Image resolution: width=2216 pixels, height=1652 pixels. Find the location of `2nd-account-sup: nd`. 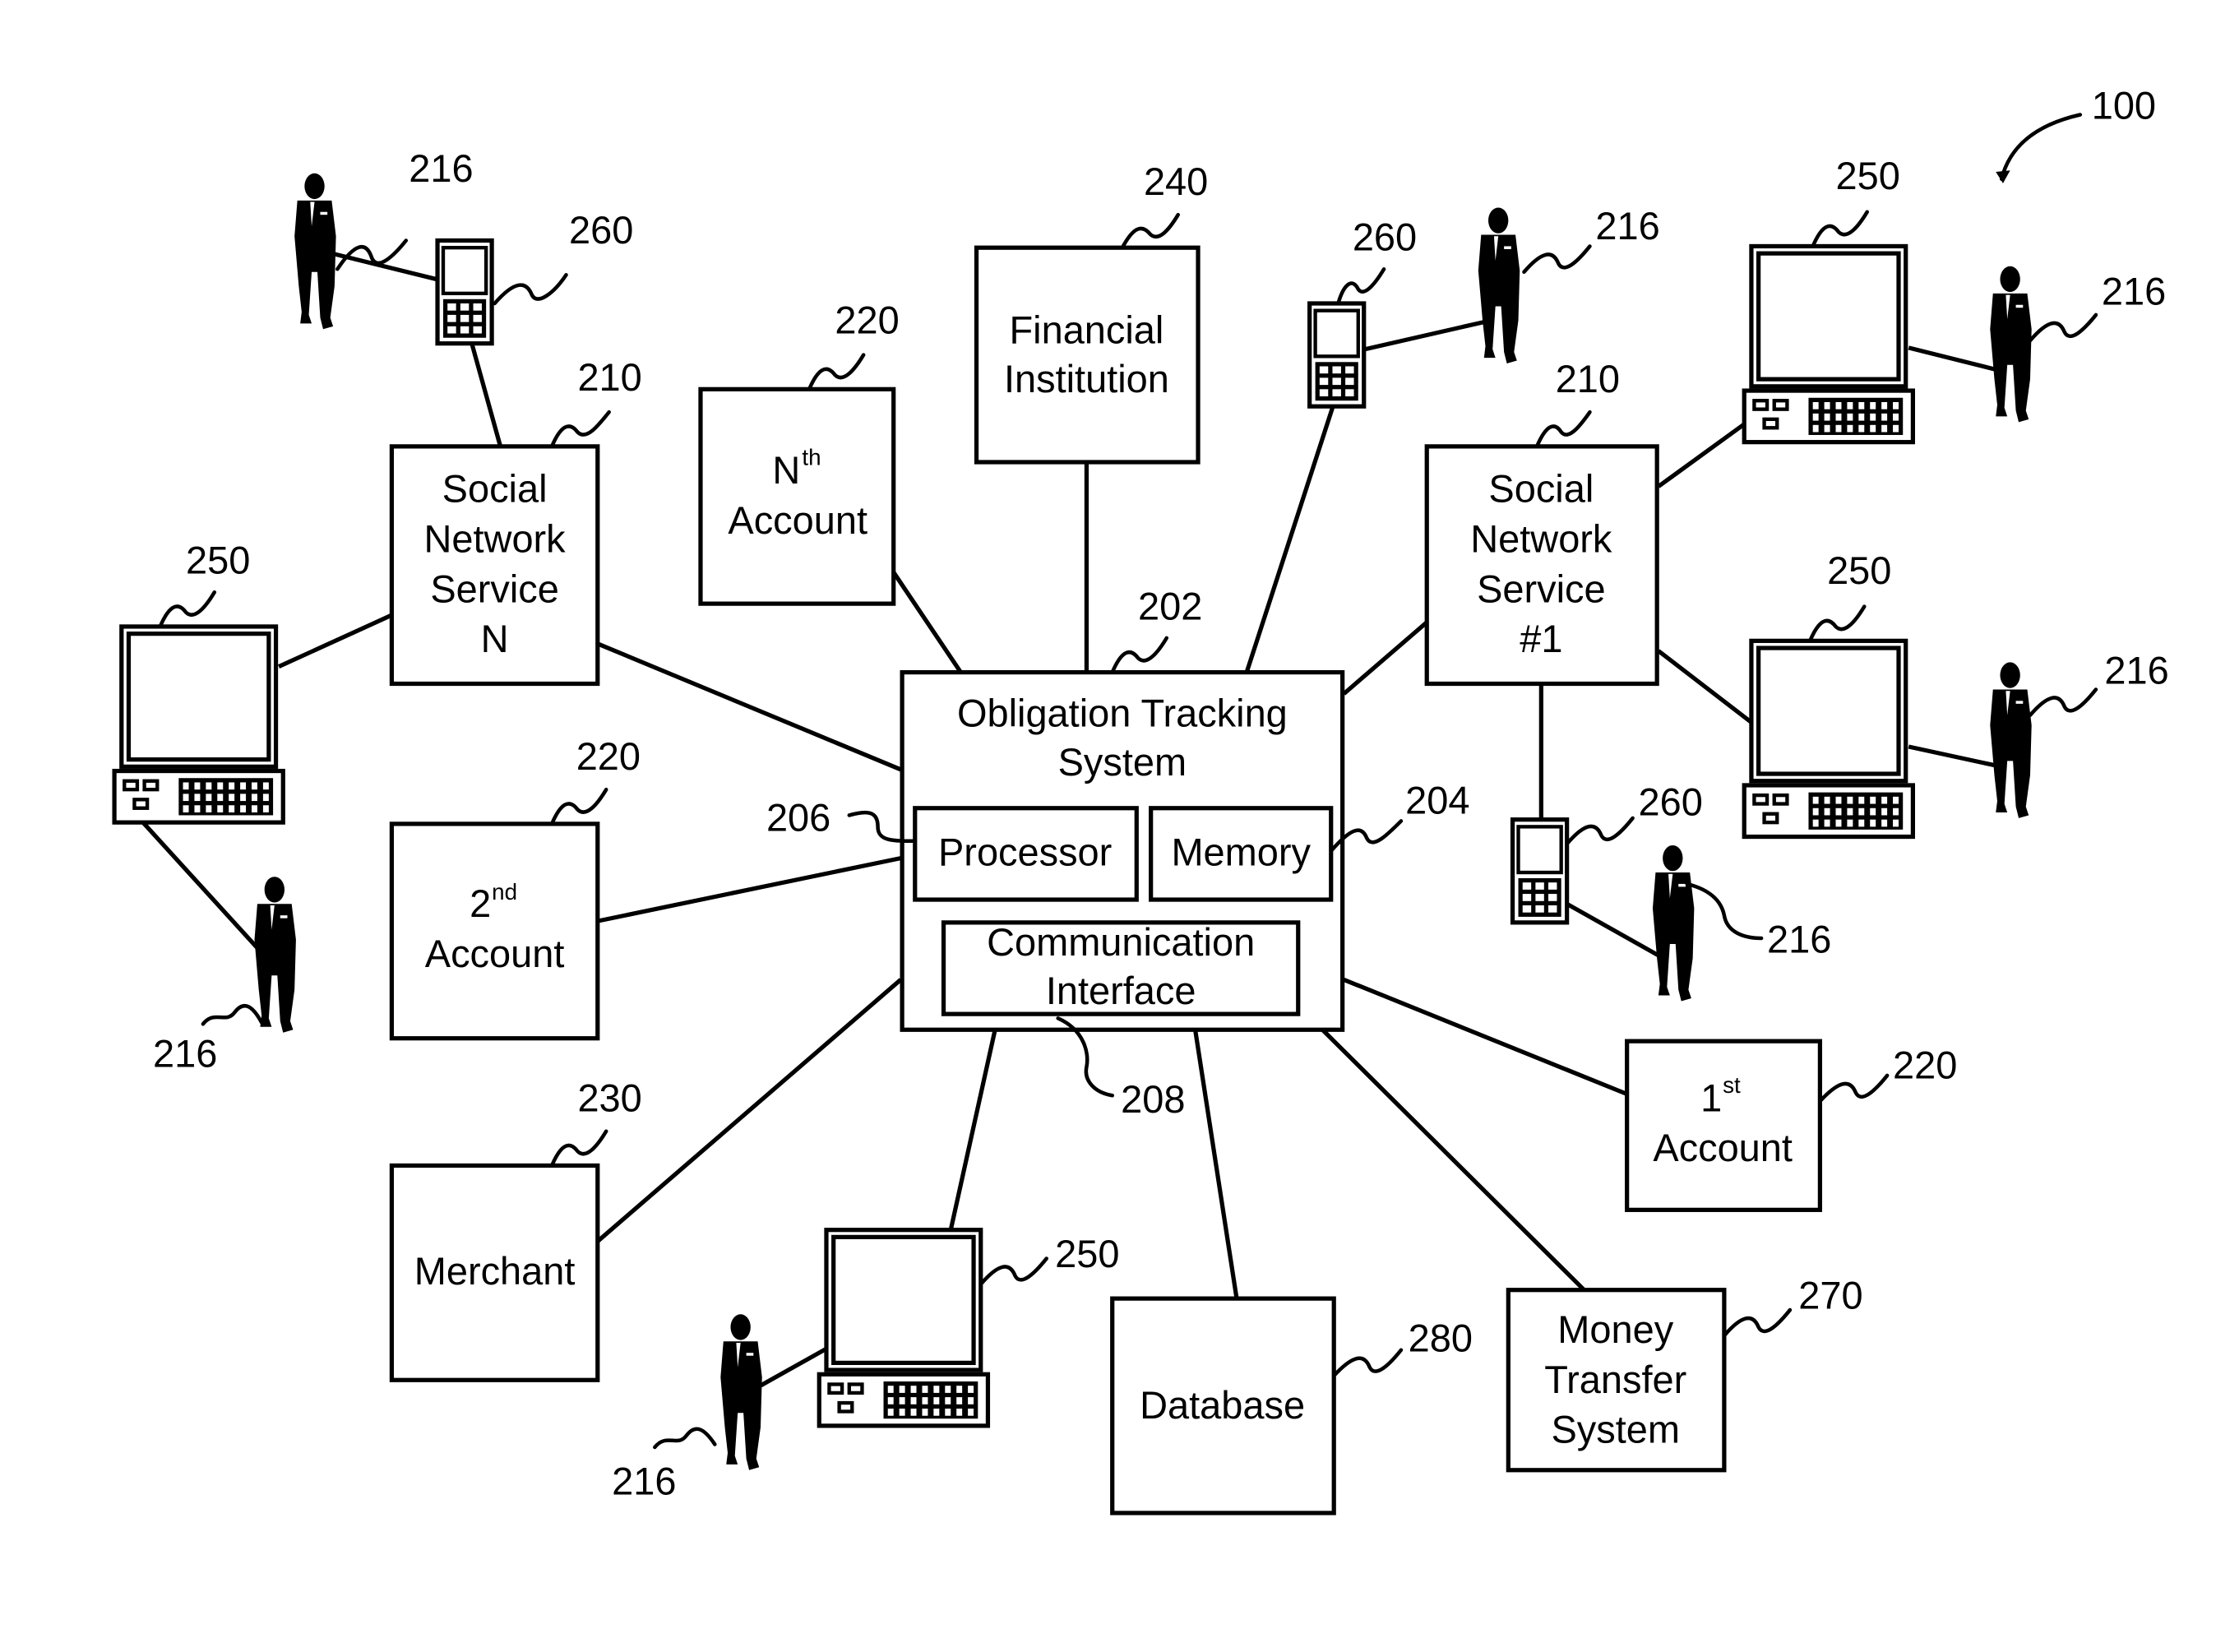

2nd-account-sup: nd is located at coordinates (504, 892).